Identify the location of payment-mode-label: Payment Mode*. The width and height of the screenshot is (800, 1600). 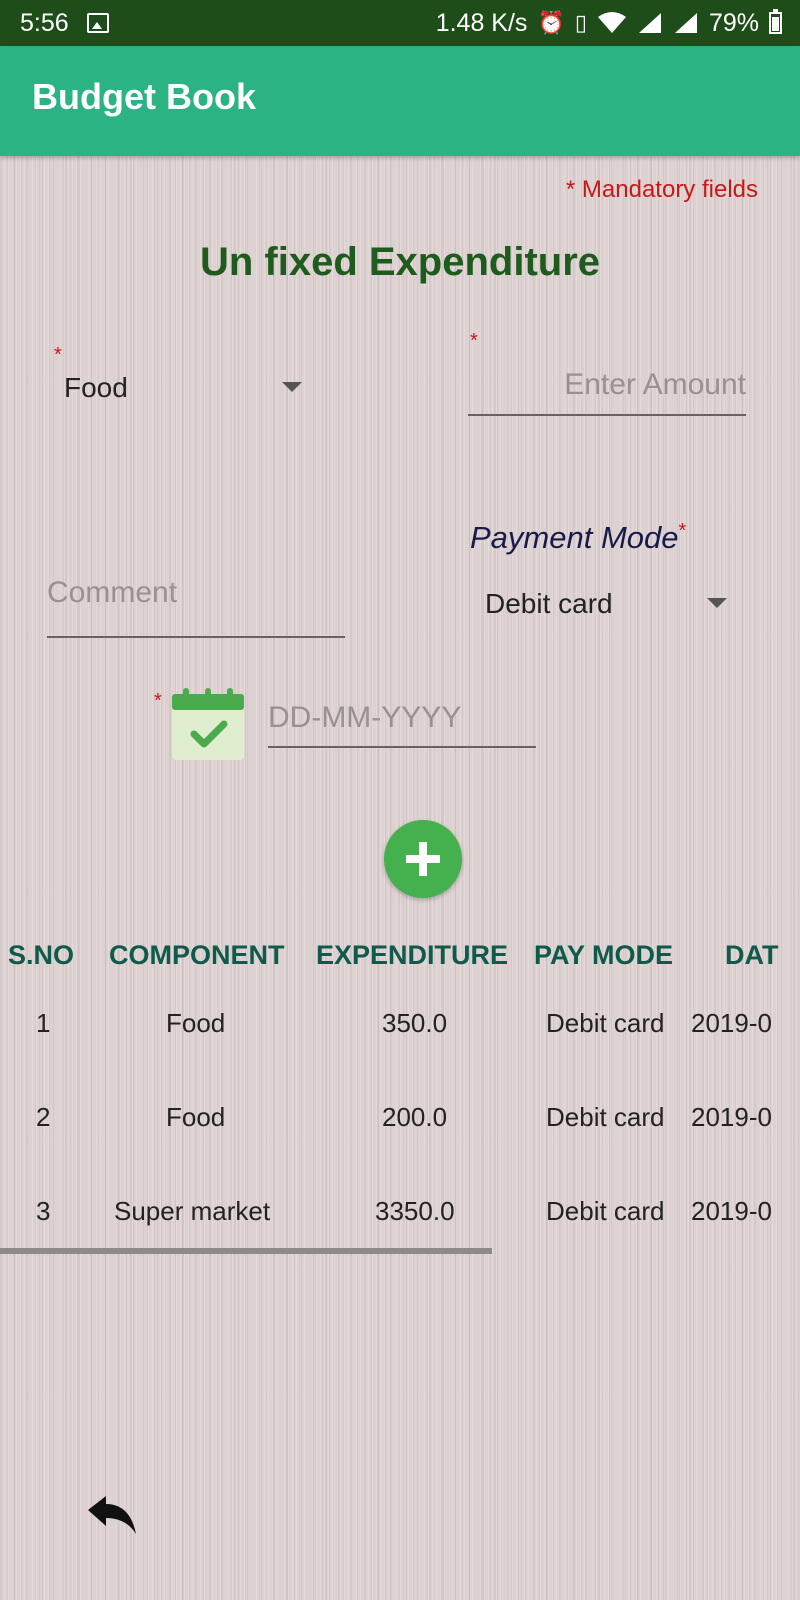
(578, 538).